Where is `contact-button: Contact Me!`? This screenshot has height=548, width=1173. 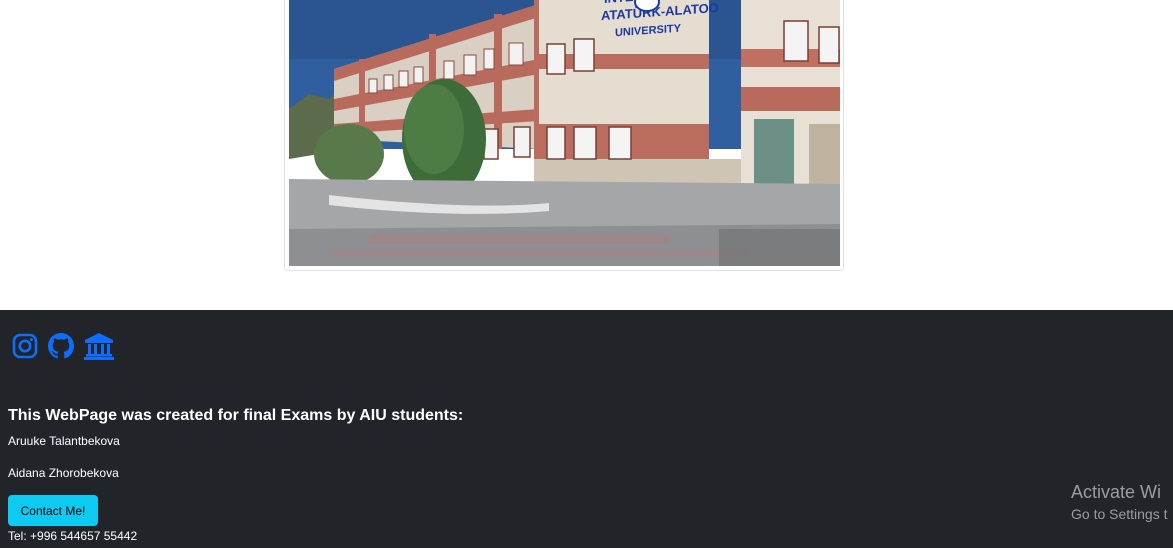
contact-button: Contact Me! is located at coordinates (53, 510).